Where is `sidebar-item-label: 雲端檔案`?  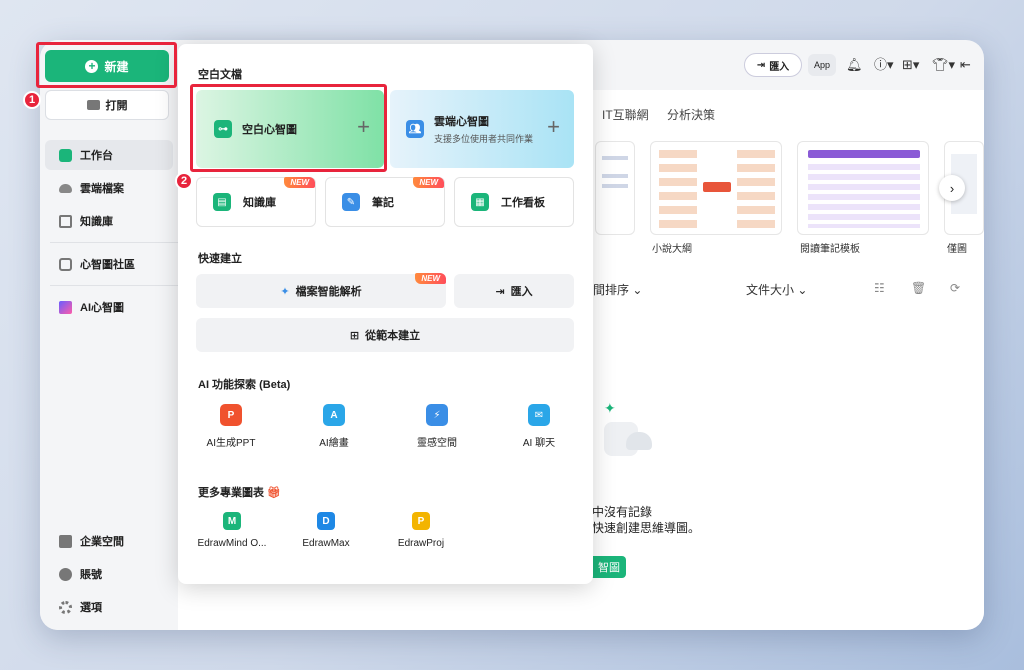 sidebar-item-label: 雲端檔案 is located at coordinates (102, 189).